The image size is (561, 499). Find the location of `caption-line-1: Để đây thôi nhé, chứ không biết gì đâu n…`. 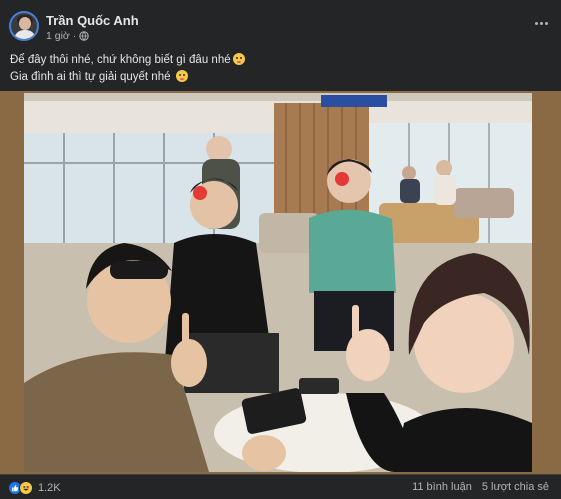

caption-line-1: Để đây thôi nhé, chứ không biết gì đâu n… is located at coordinates (280, 60).